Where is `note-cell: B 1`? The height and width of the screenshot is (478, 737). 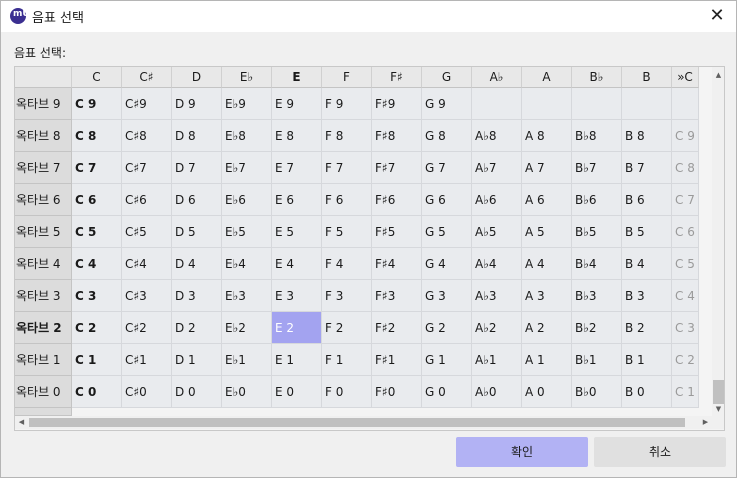
note-cell: B 1 is located at coordinates (647, 360).